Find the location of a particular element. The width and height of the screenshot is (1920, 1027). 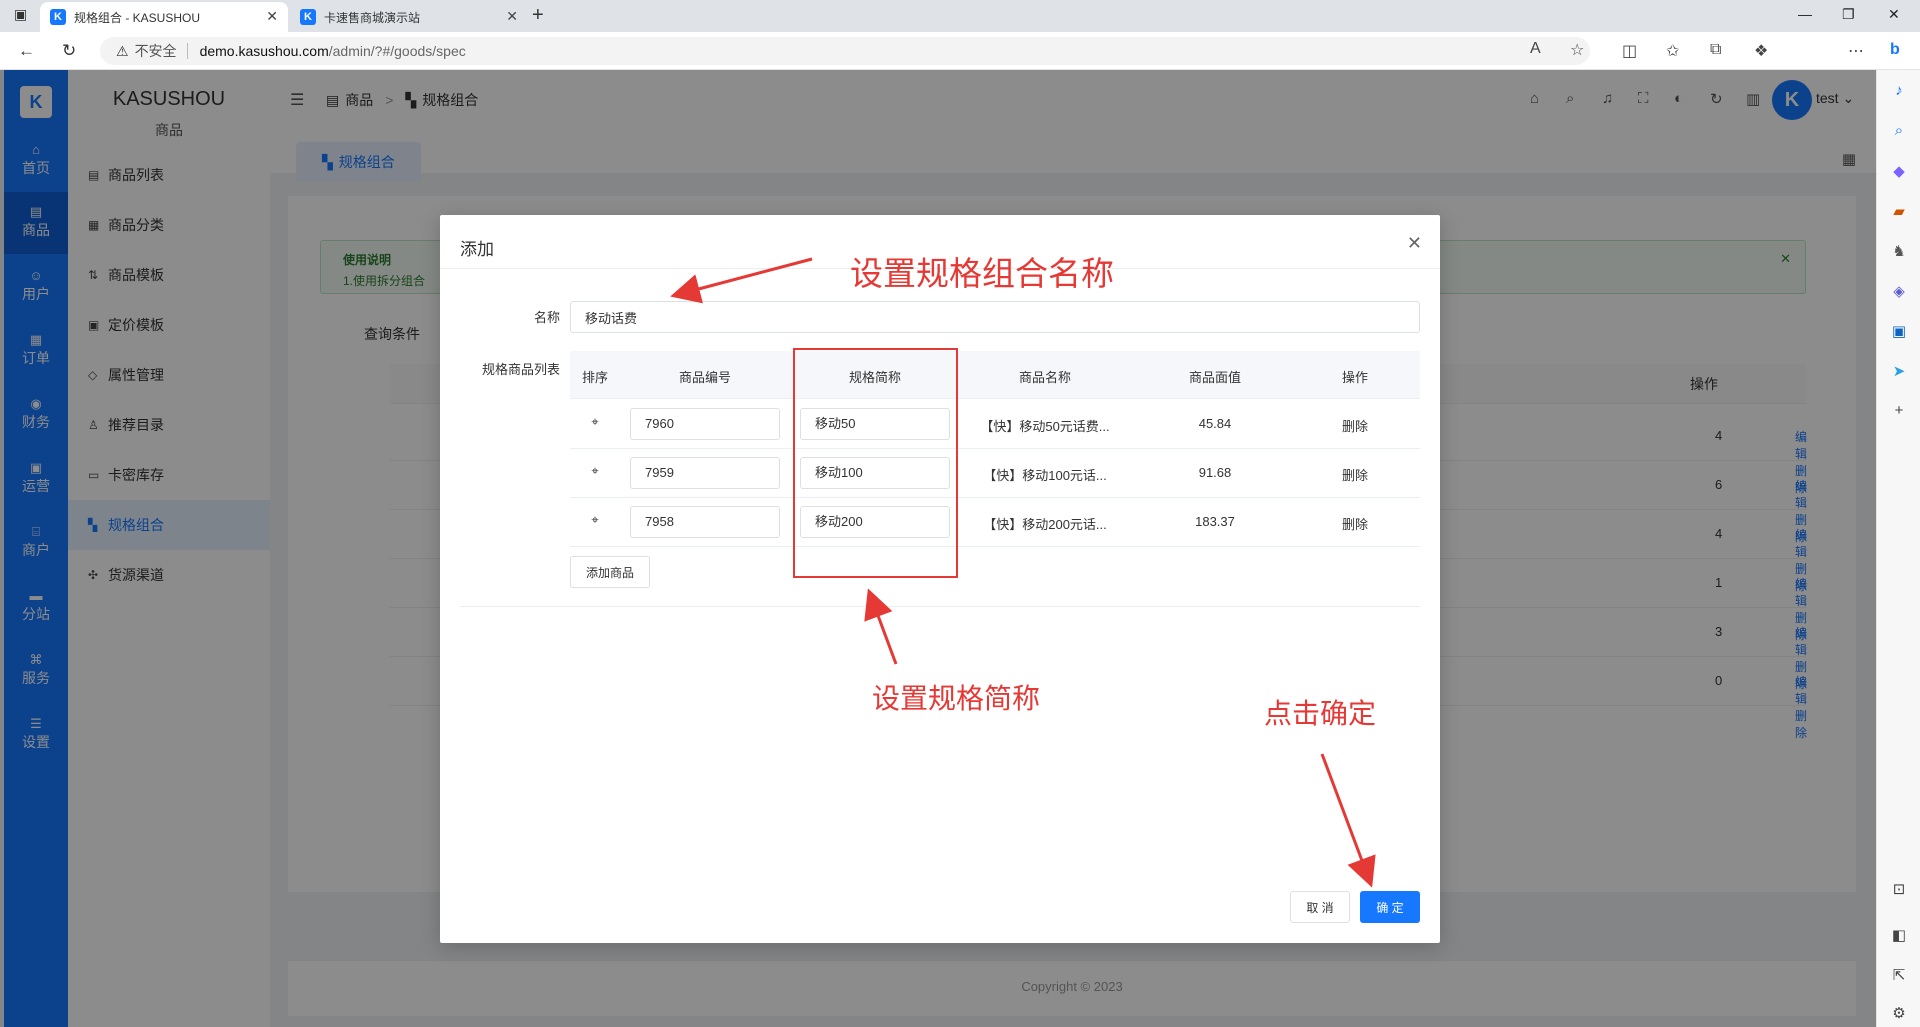

back-icon: ← is located at coordinates (26, 51).